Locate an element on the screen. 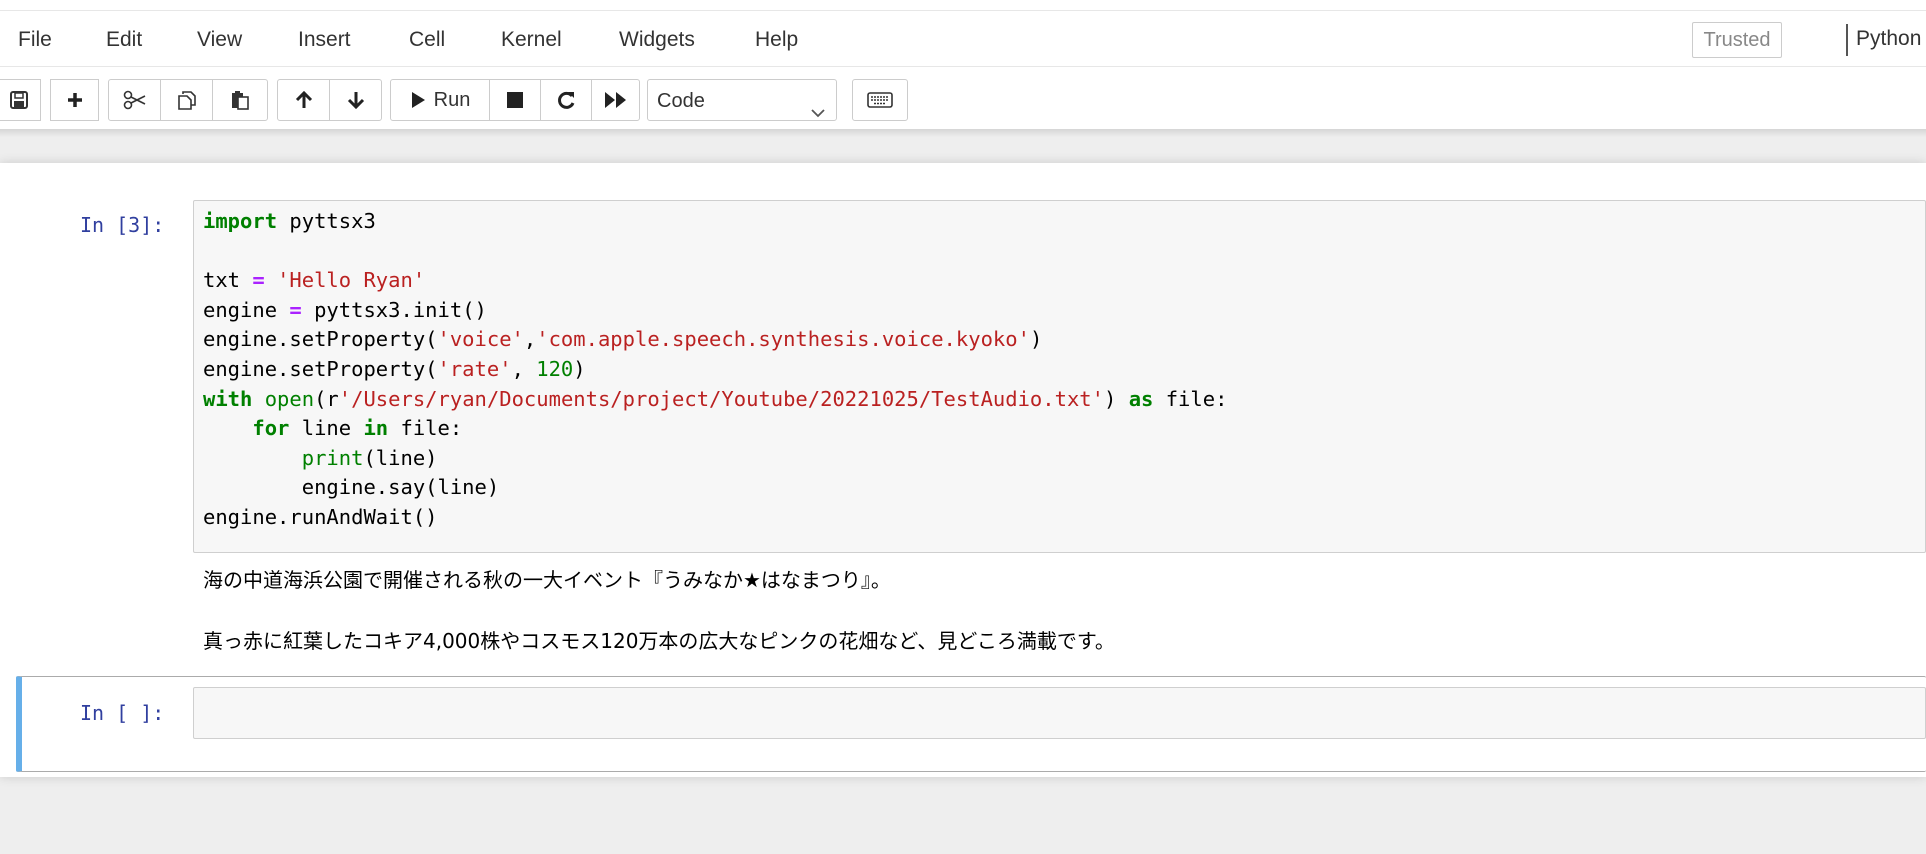 The image size is (1926, 854). kernel-name: Python is located at coordinates (1888, 39).